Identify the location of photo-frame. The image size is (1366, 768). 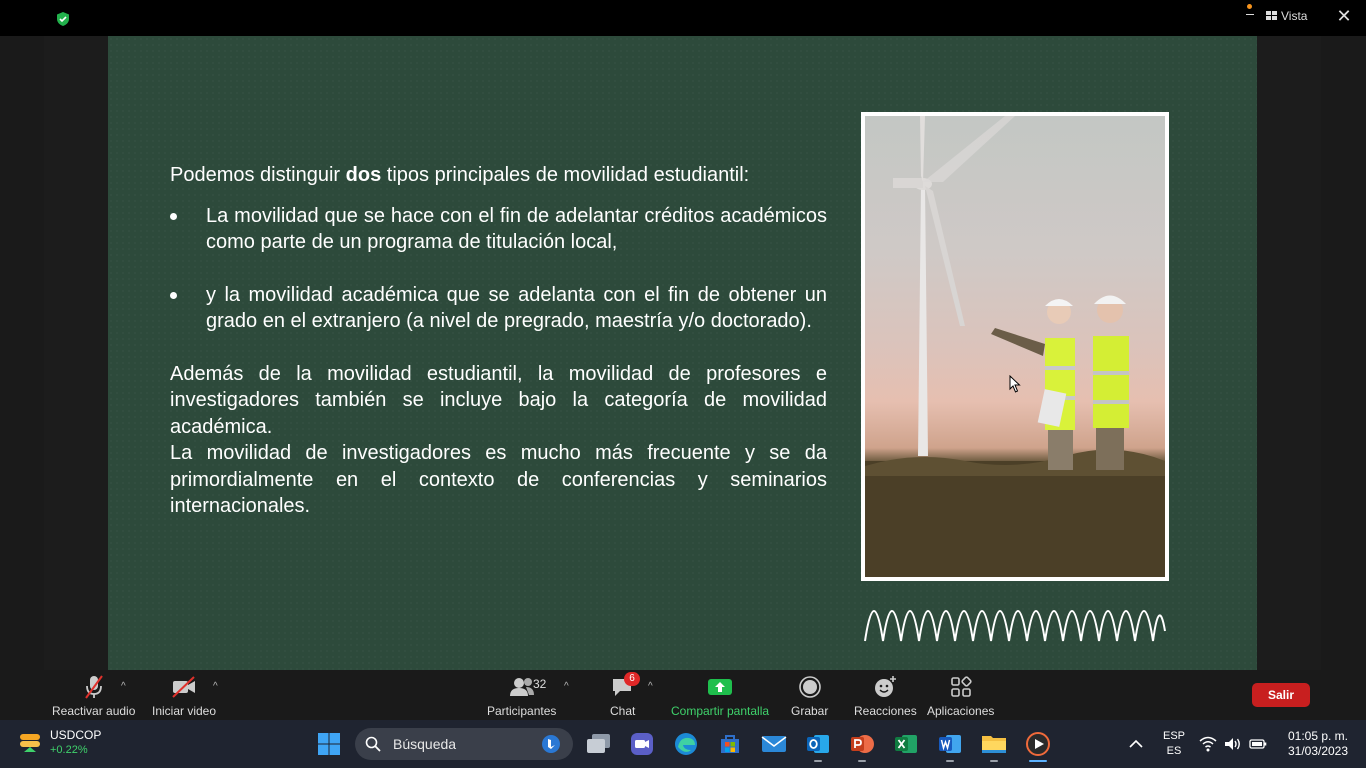
(1015, 346).